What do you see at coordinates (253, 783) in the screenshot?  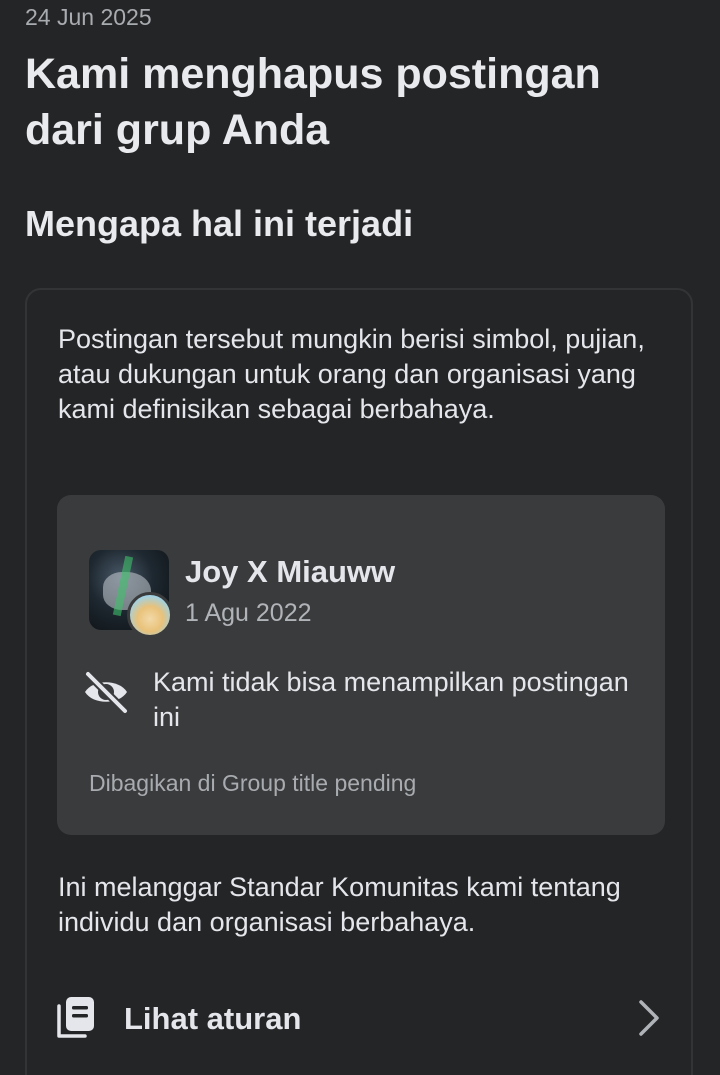 I see `shared-in-group-text: Dibagikan di Group title pending` at bounding box center [253, 783].